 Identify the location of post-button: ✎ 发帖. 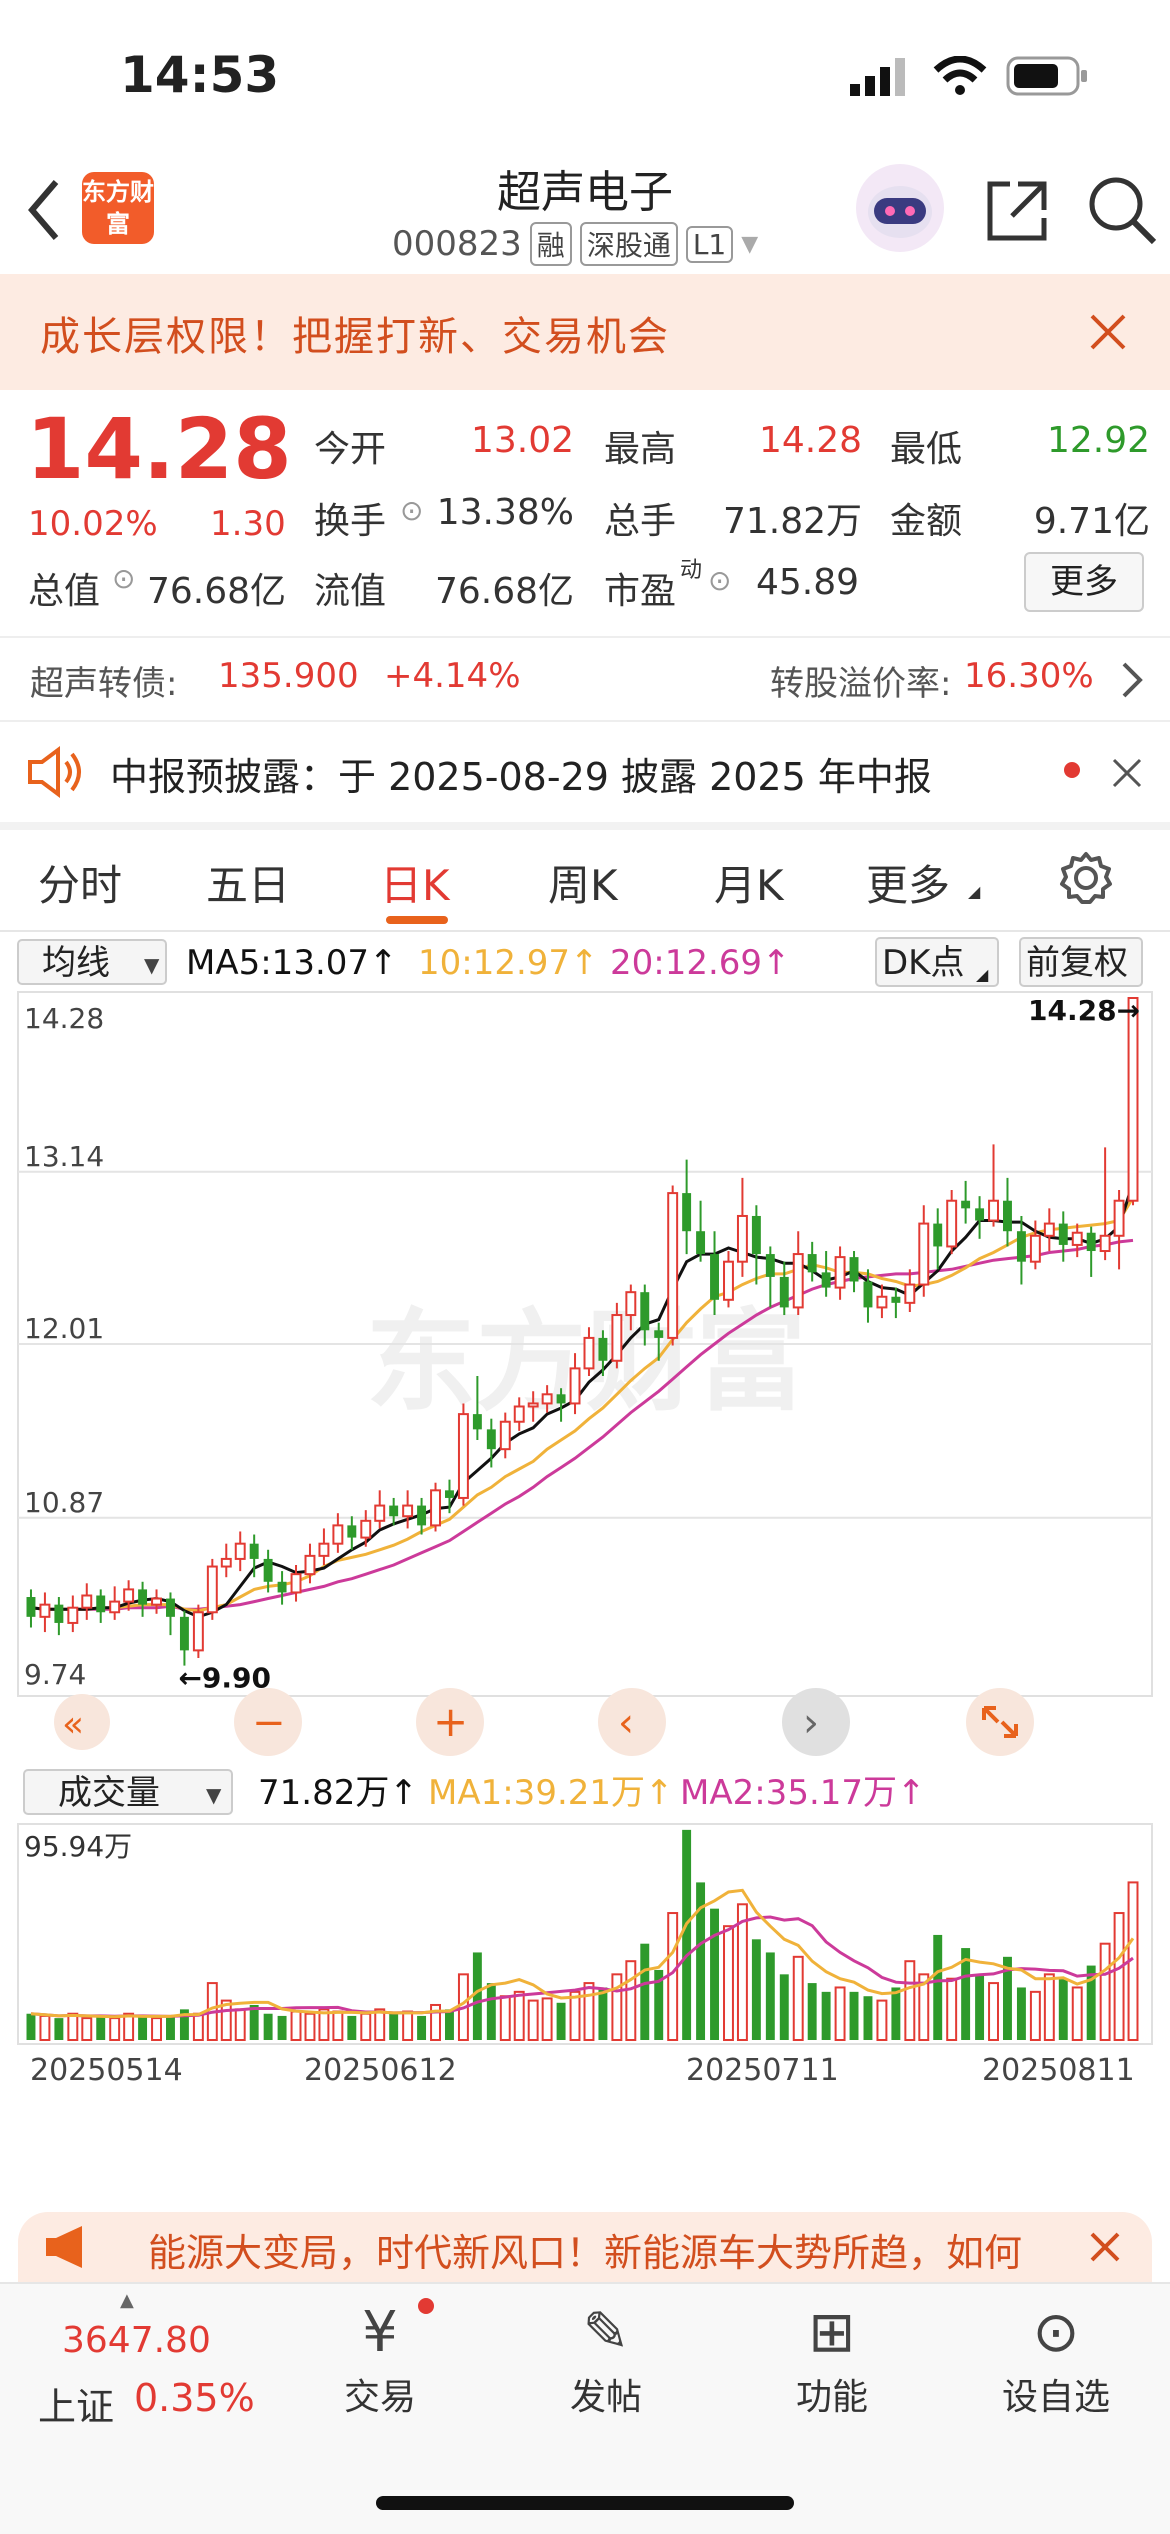
(606, 2359).